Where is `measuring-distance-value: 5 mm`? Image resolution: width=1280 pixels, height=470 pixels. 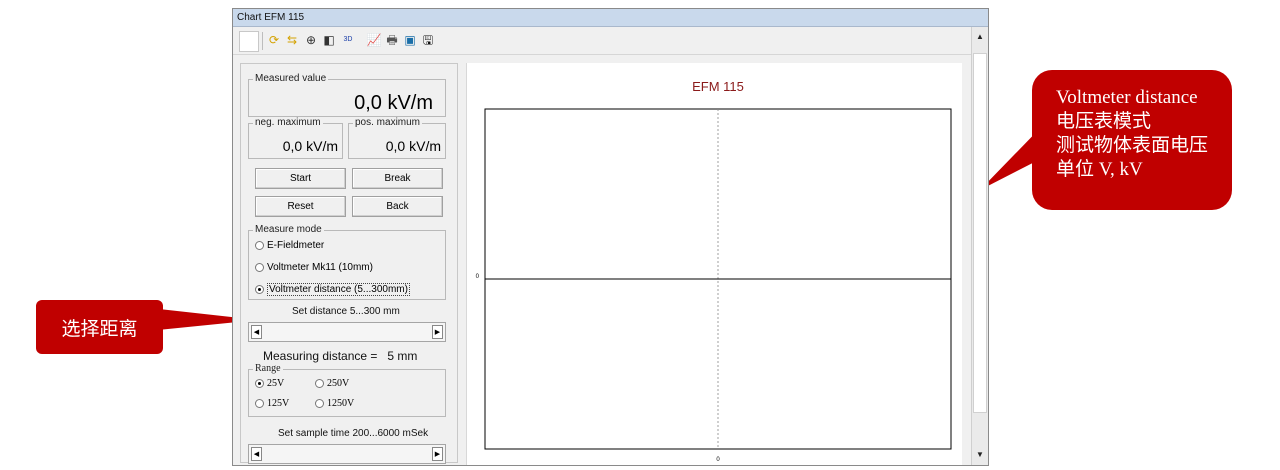
measuring-distance-value: 5 mm is located at coordinates (402, 356).